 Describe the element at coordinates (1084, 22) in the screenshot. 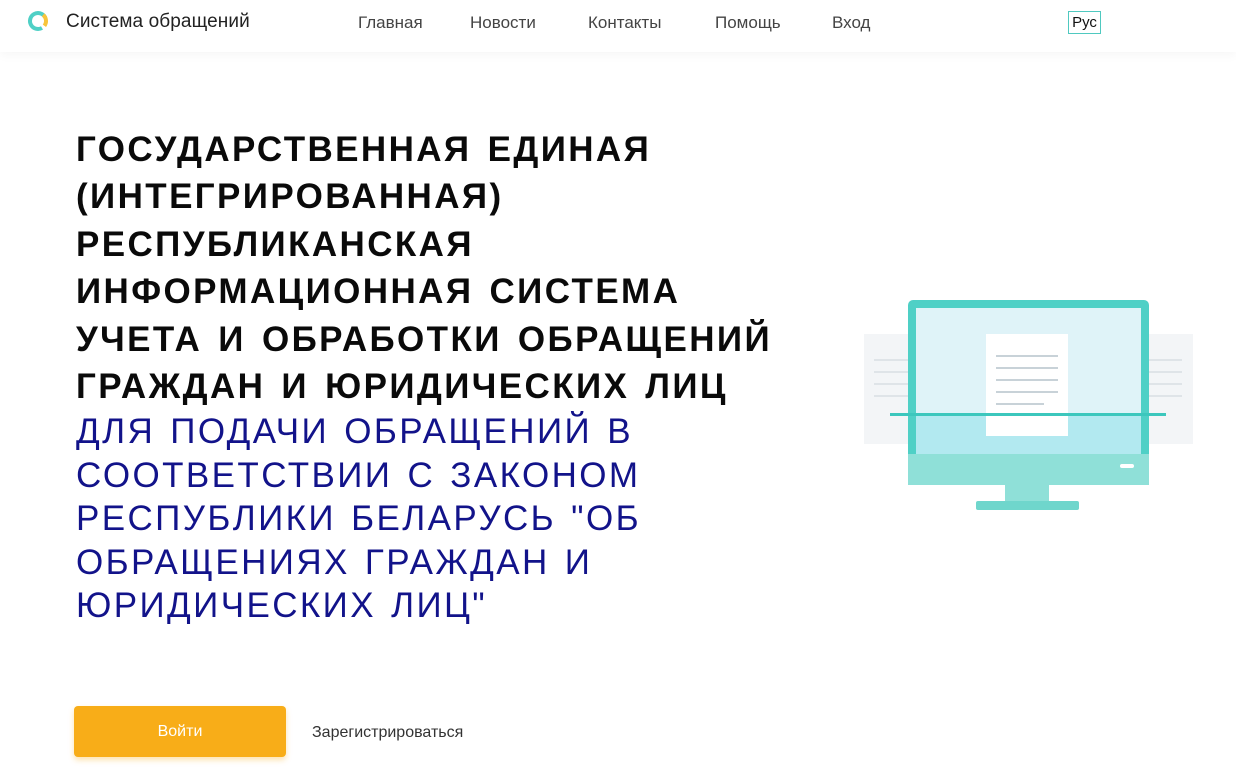

I see `language-selector: Рус` at that location.